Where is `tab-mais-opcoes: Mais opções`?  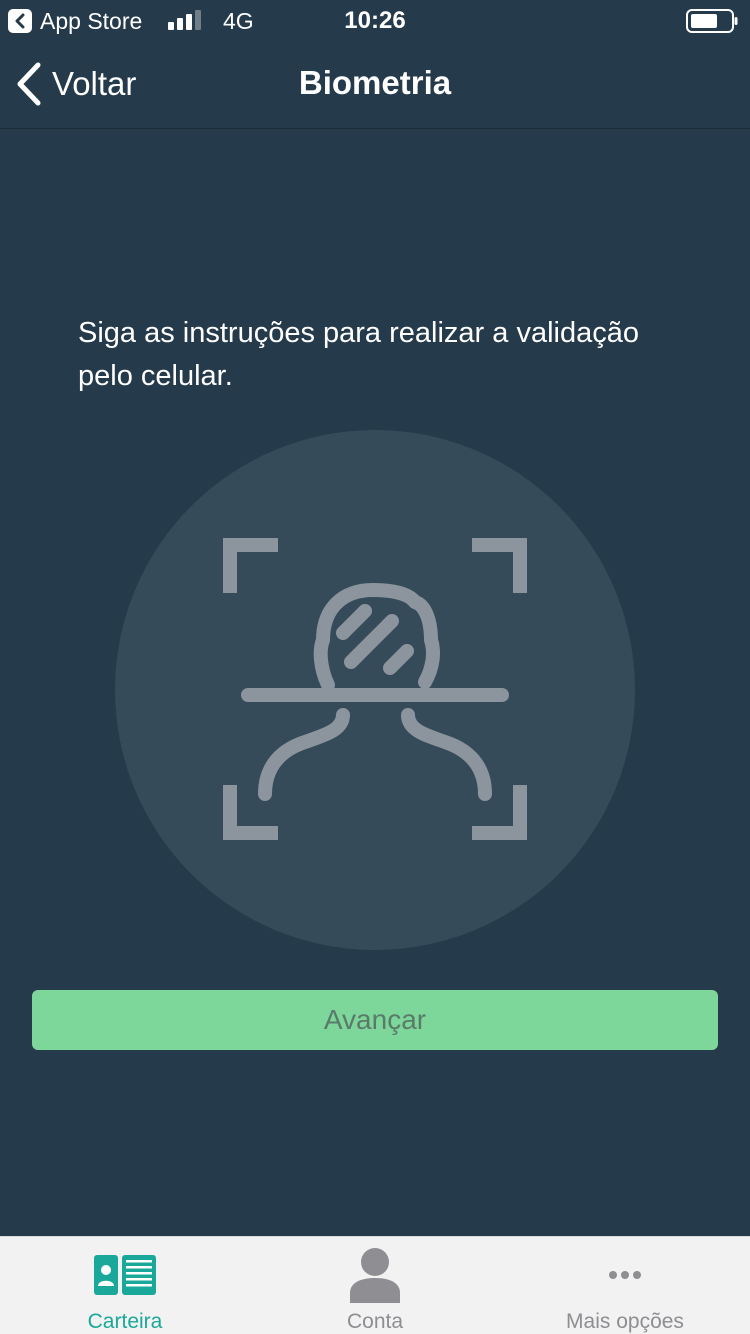
tab-mais-opcoes: Mais opções is located at coordinates (625, 1285).